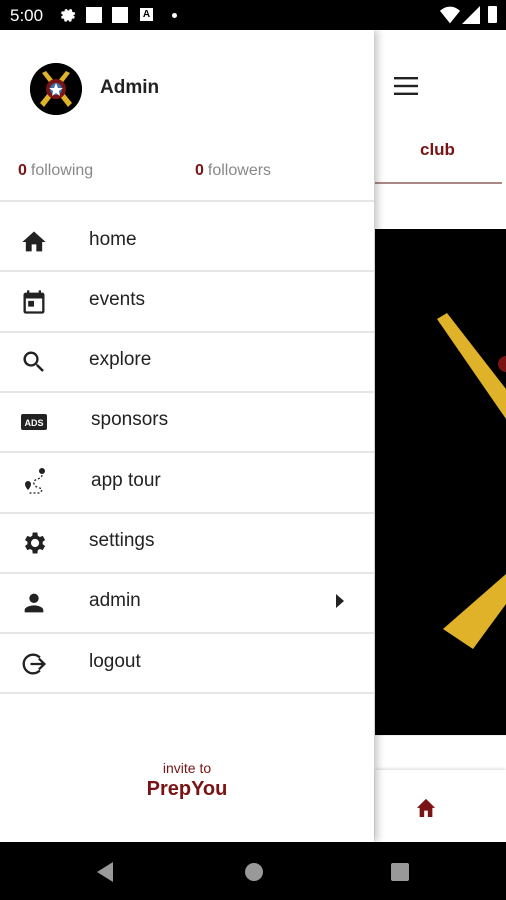 Image resolution: width=506 pixels, height=900 pixels. What do you see at coordinates (120, 359) in the screenshot?
I see `menu-item-label: explore` at bounding box center [120, 359].